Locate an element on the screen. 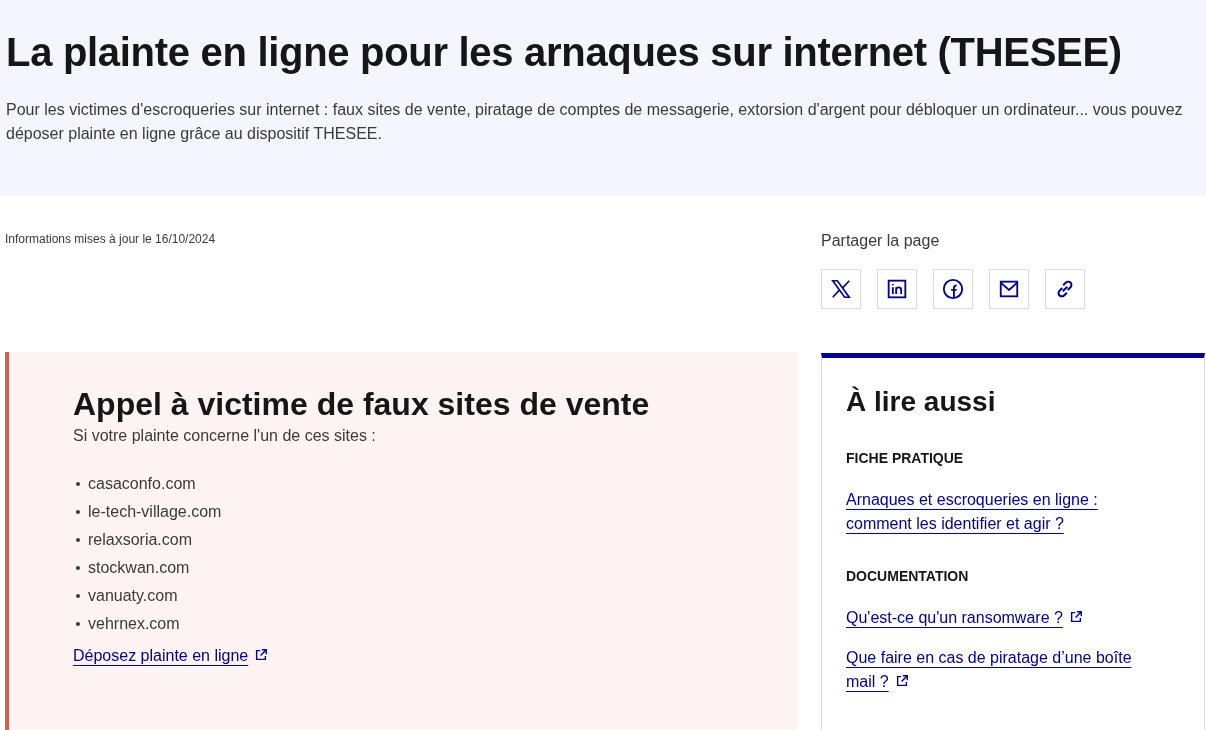 Image resolution: width=1206 pixels, height=730 pixels. email-icon is located at coordinates (1009, 289).